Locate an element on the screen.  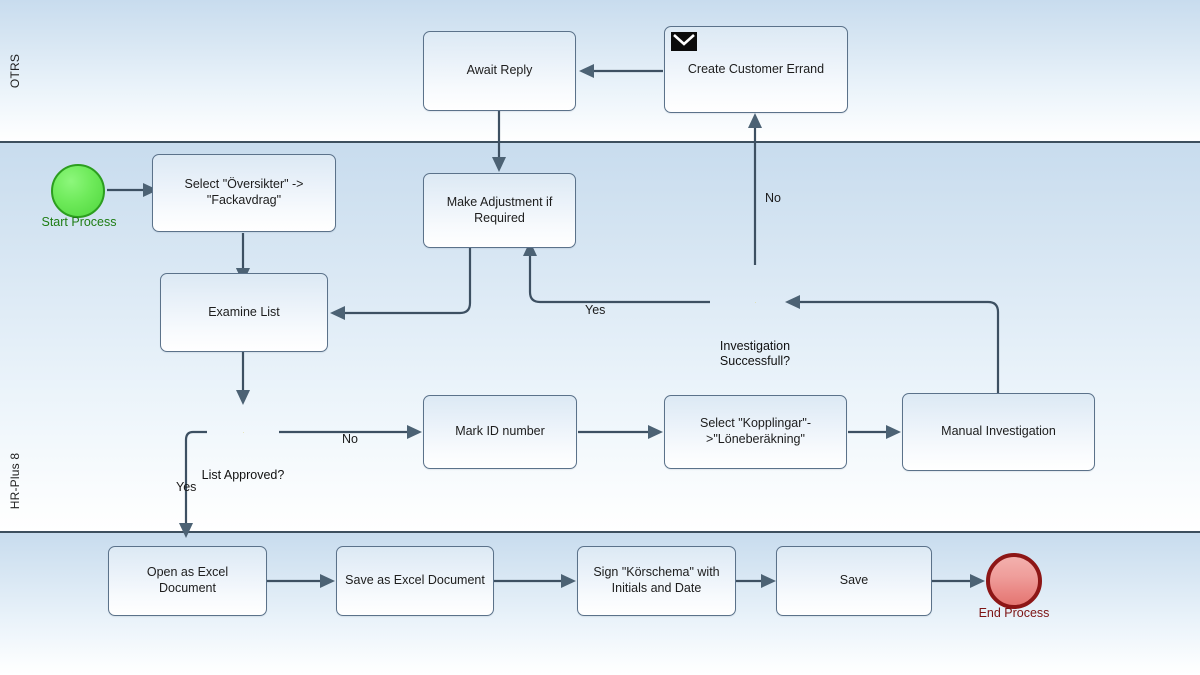
end-event is located at coordinates (1014, 581).